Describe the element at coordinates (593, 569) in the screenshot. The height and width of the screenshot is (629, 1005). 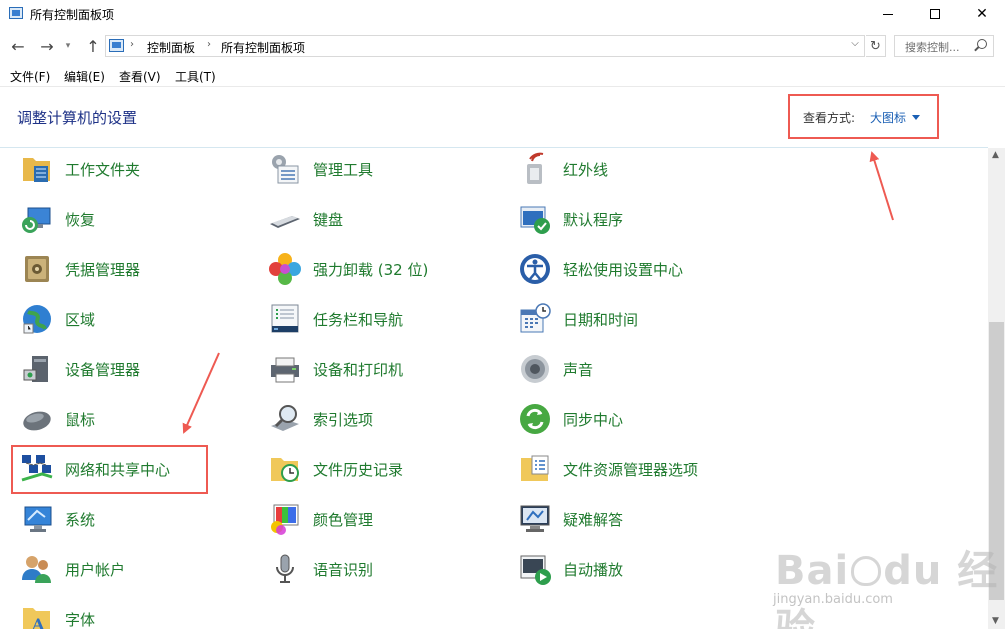
I see `item-label: 自动播放` at that location.